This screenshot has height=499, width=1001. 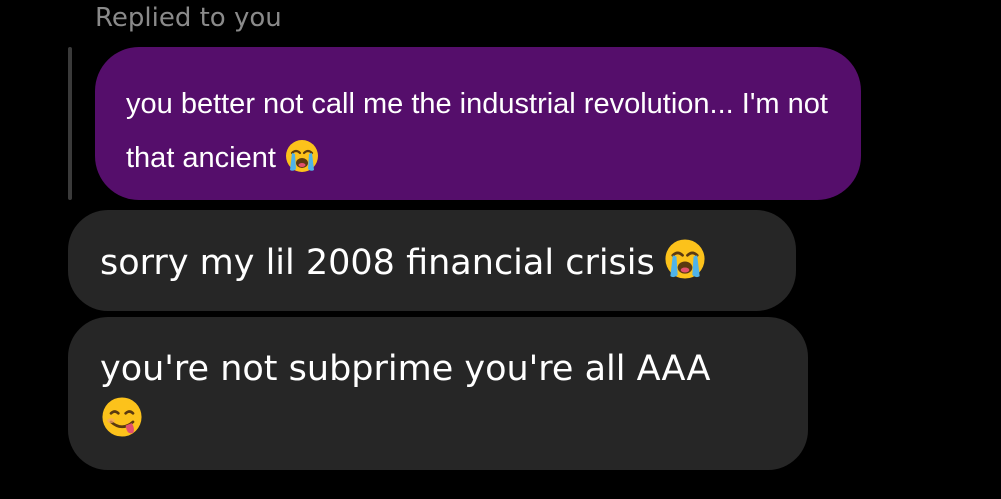 What do you see at coordinates (122, 417) in the screenshot?
I see `face-savoring-food-icon` at bounding box center [122, 417].